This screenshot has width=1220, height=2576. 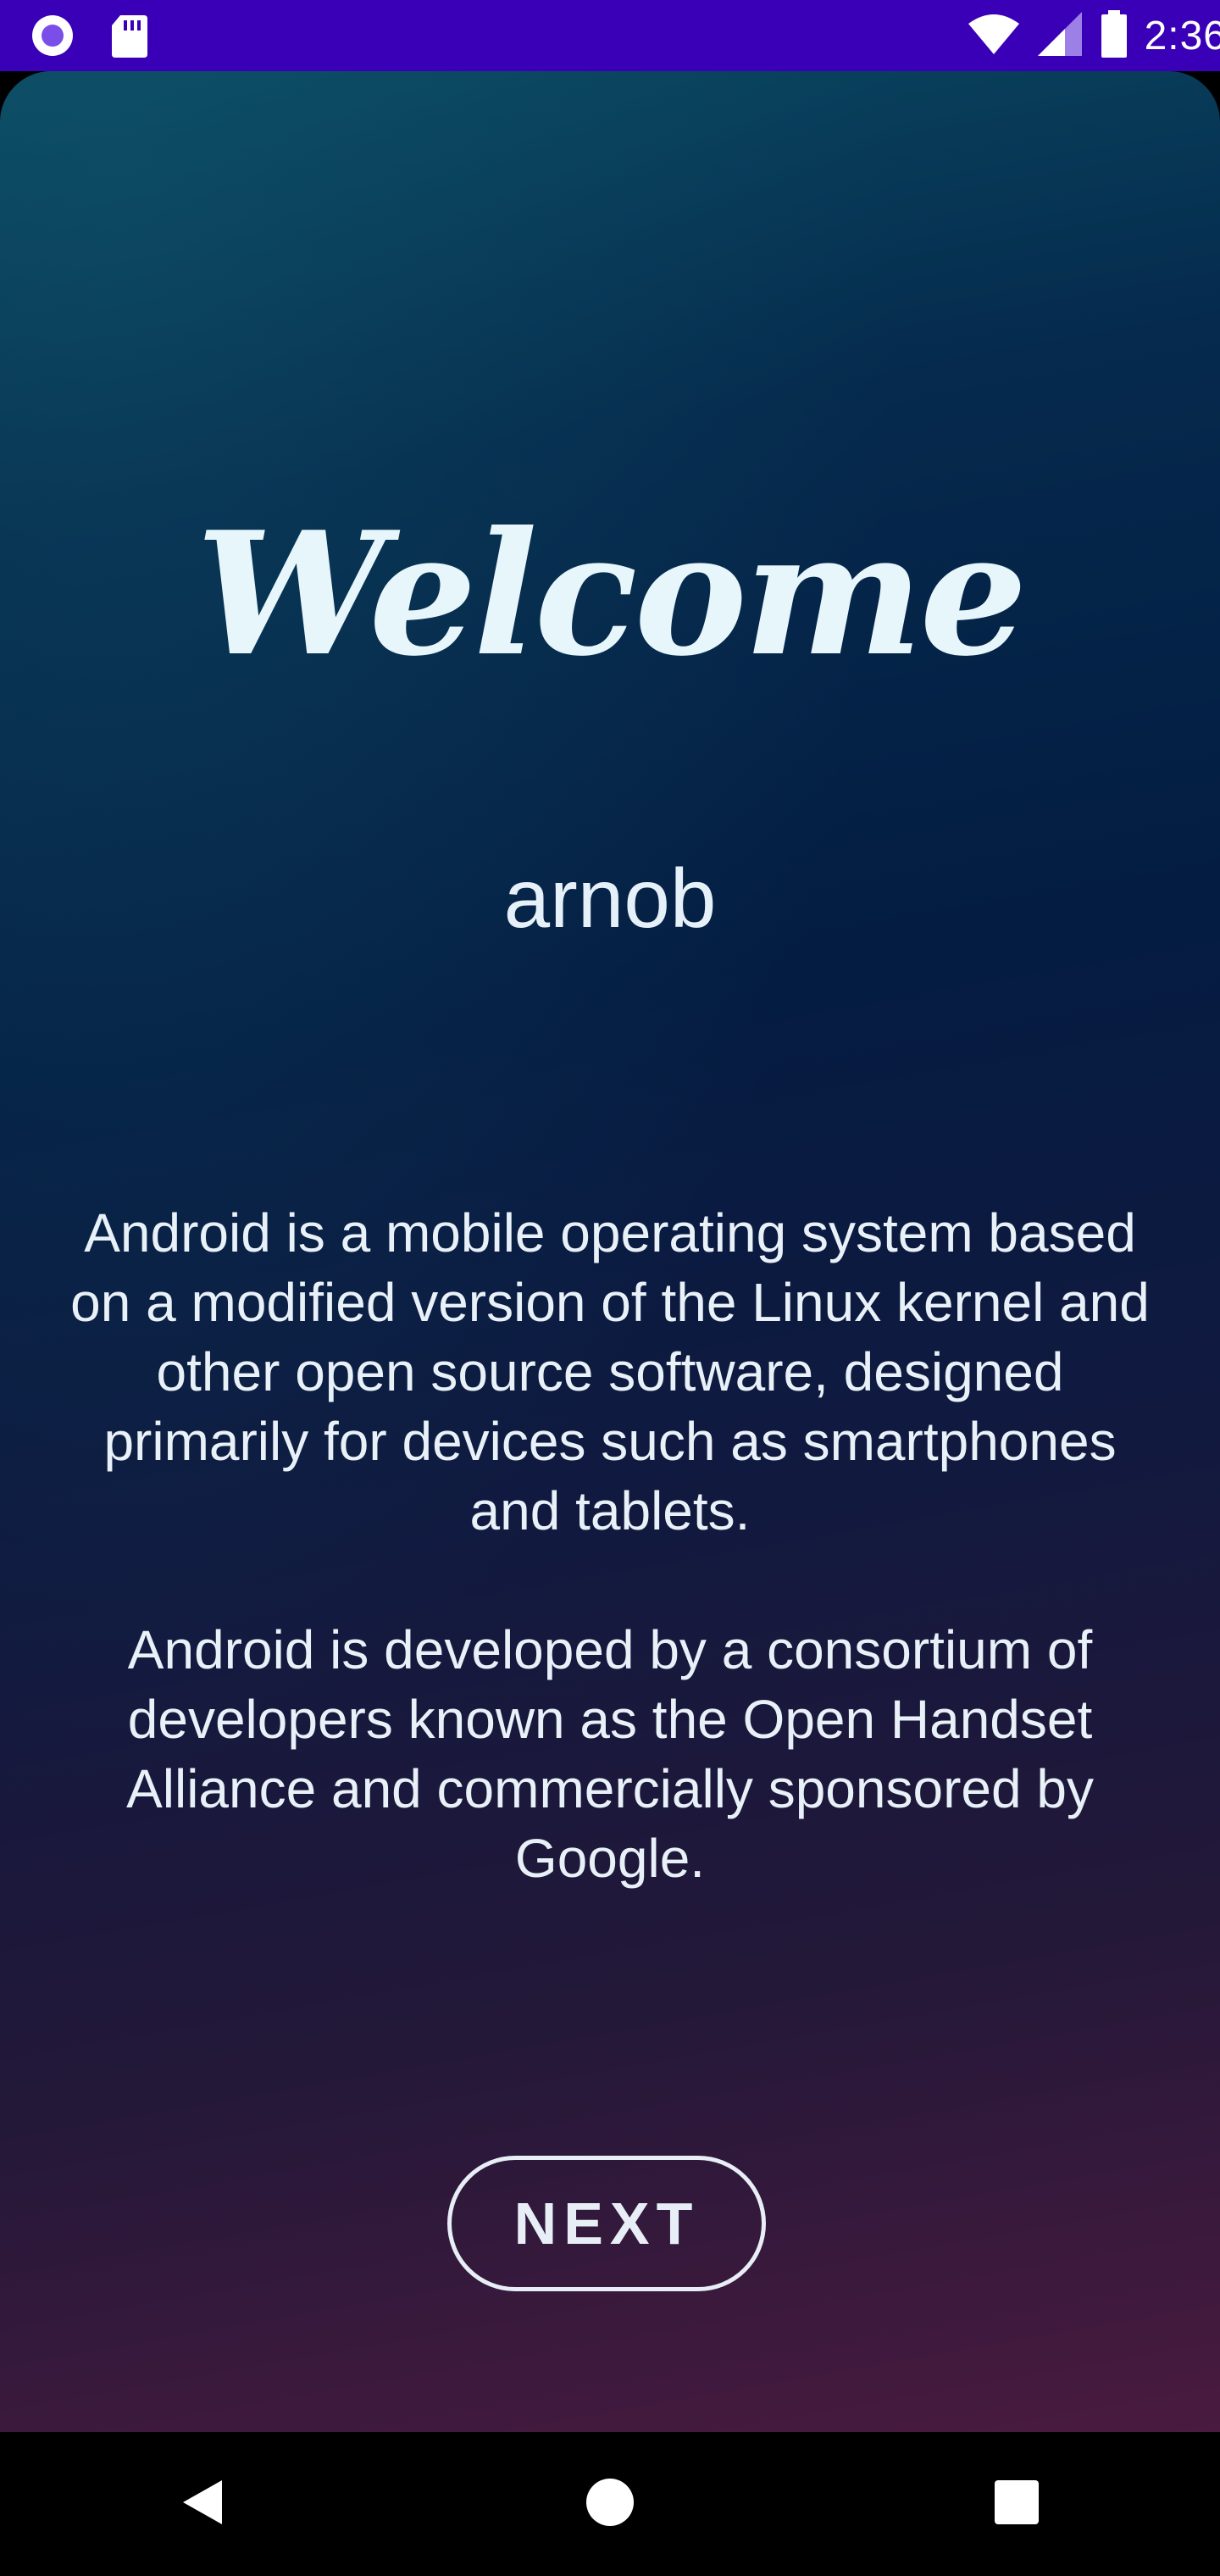 I want to click on recents-icon, so click(x=1016, y=2504).